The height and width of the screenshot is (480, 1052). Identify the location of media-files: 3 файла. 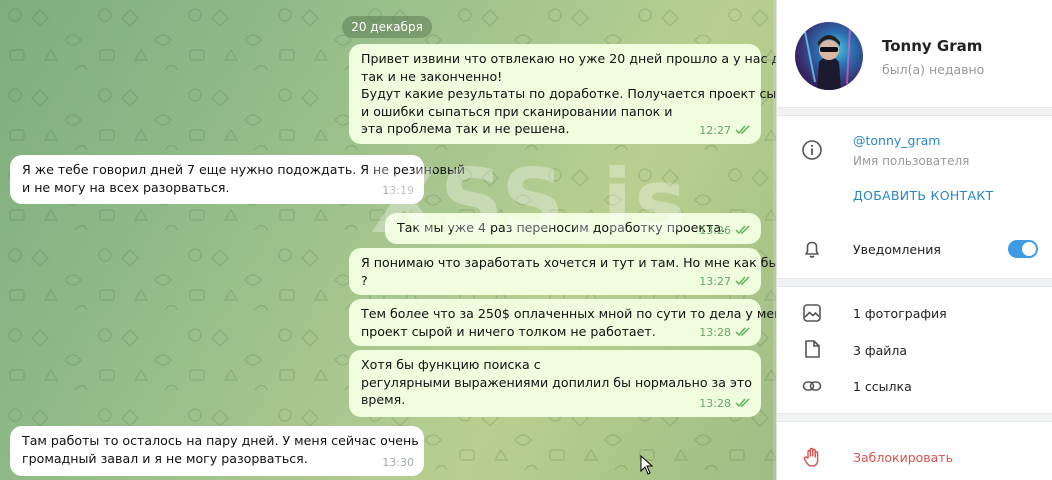
(880, 350).